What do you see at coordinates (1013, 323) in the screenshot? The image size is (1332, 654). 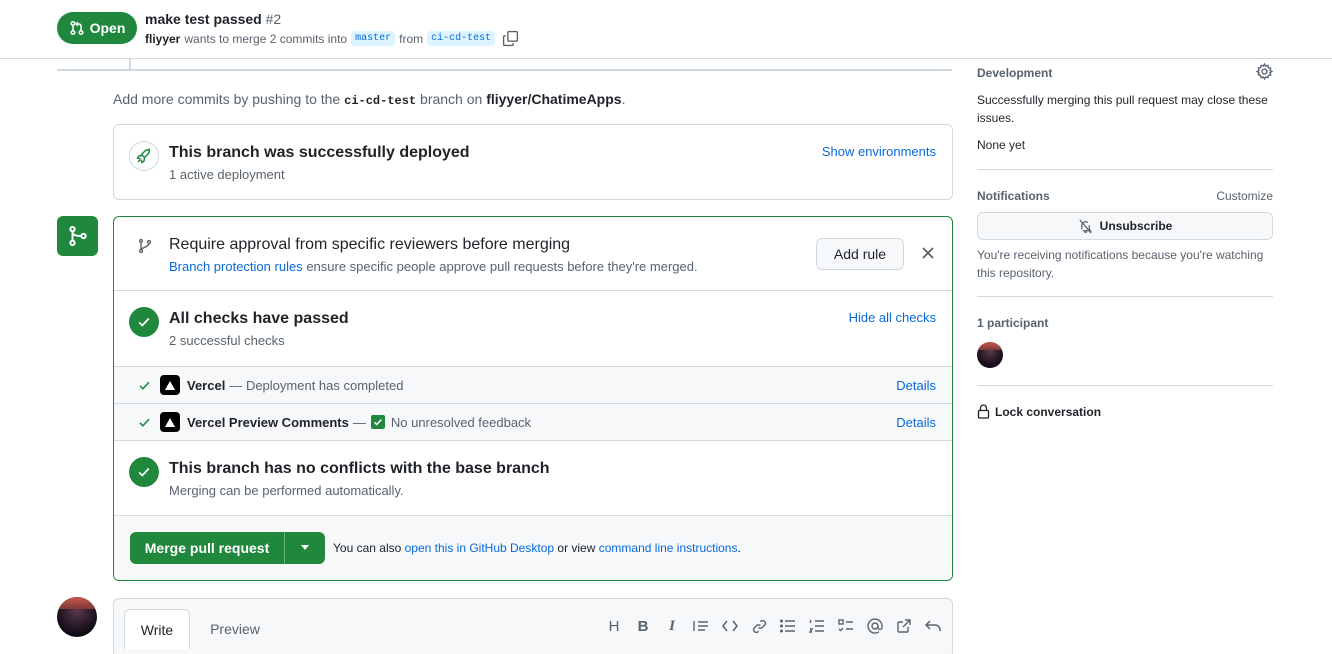 I see `participants-heading: 1 participant` at bounding box center [1013, 323].